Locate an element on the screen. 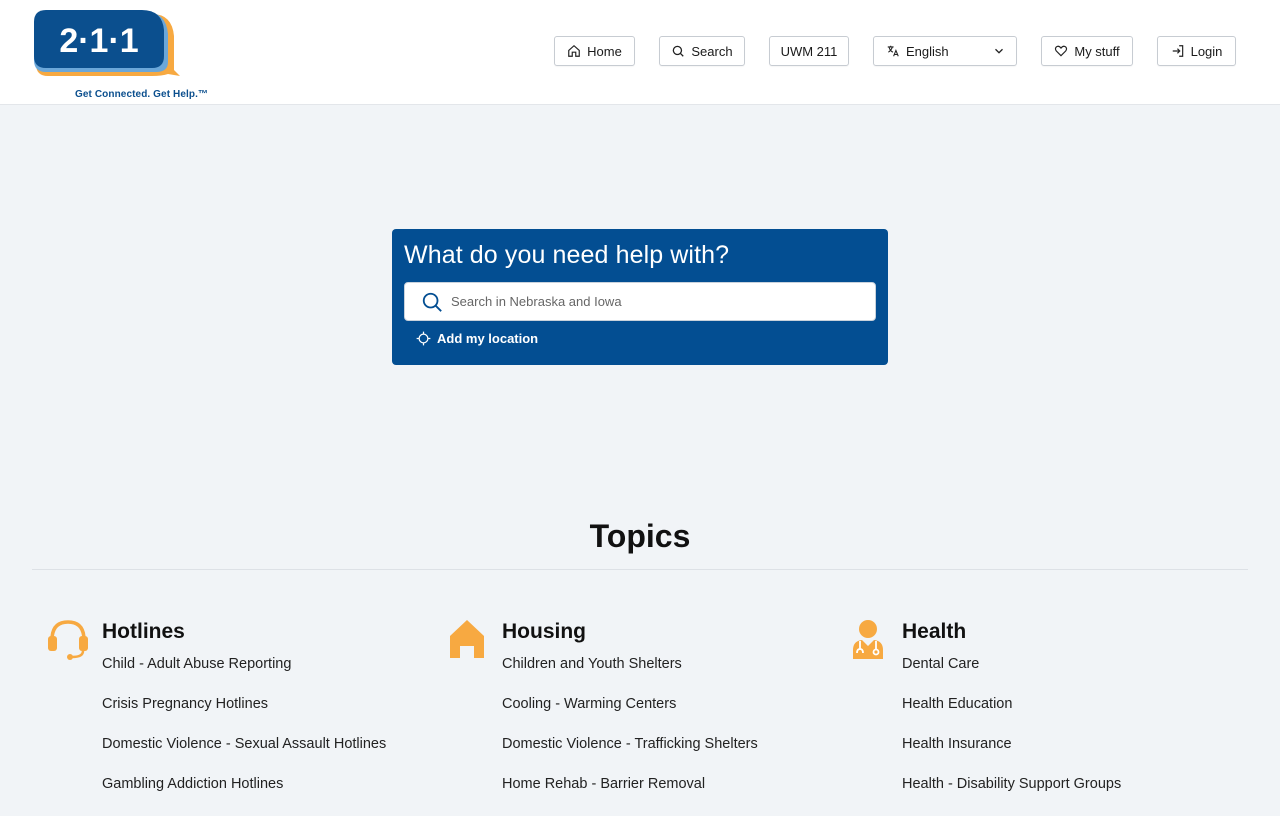 The width and height of the screenshot is (1280, 816). add-location-button: Add my location is located at coordinates (477, 338).